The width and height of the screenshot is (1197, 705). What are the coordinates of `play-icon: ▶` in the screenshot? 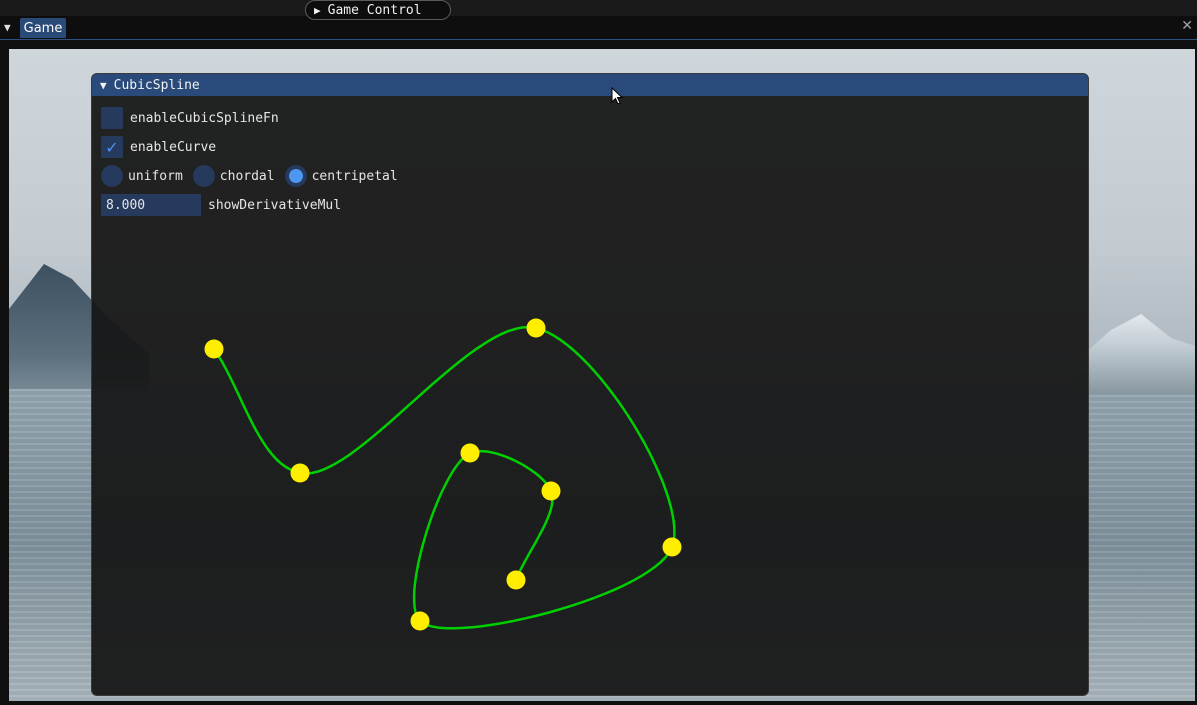 It's located at (317, 10).